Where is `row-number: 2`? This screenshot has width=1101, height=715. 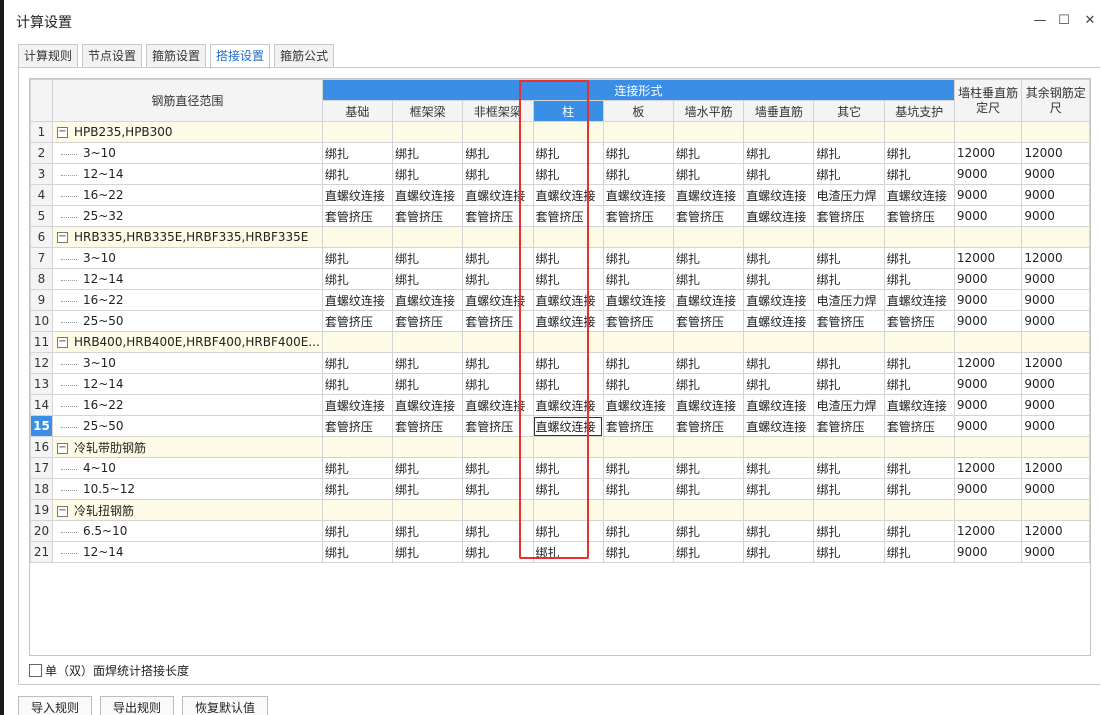 row-number: 2 is located at coordinates (41, 153).